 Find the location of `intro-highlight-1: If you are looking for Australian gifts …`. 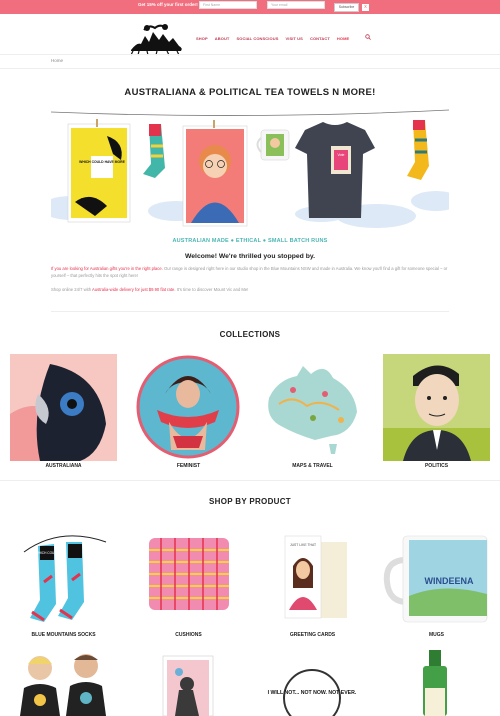

intro-highlight-1: If you are looking for Australian gifts … is located at coordinates (107, 268).